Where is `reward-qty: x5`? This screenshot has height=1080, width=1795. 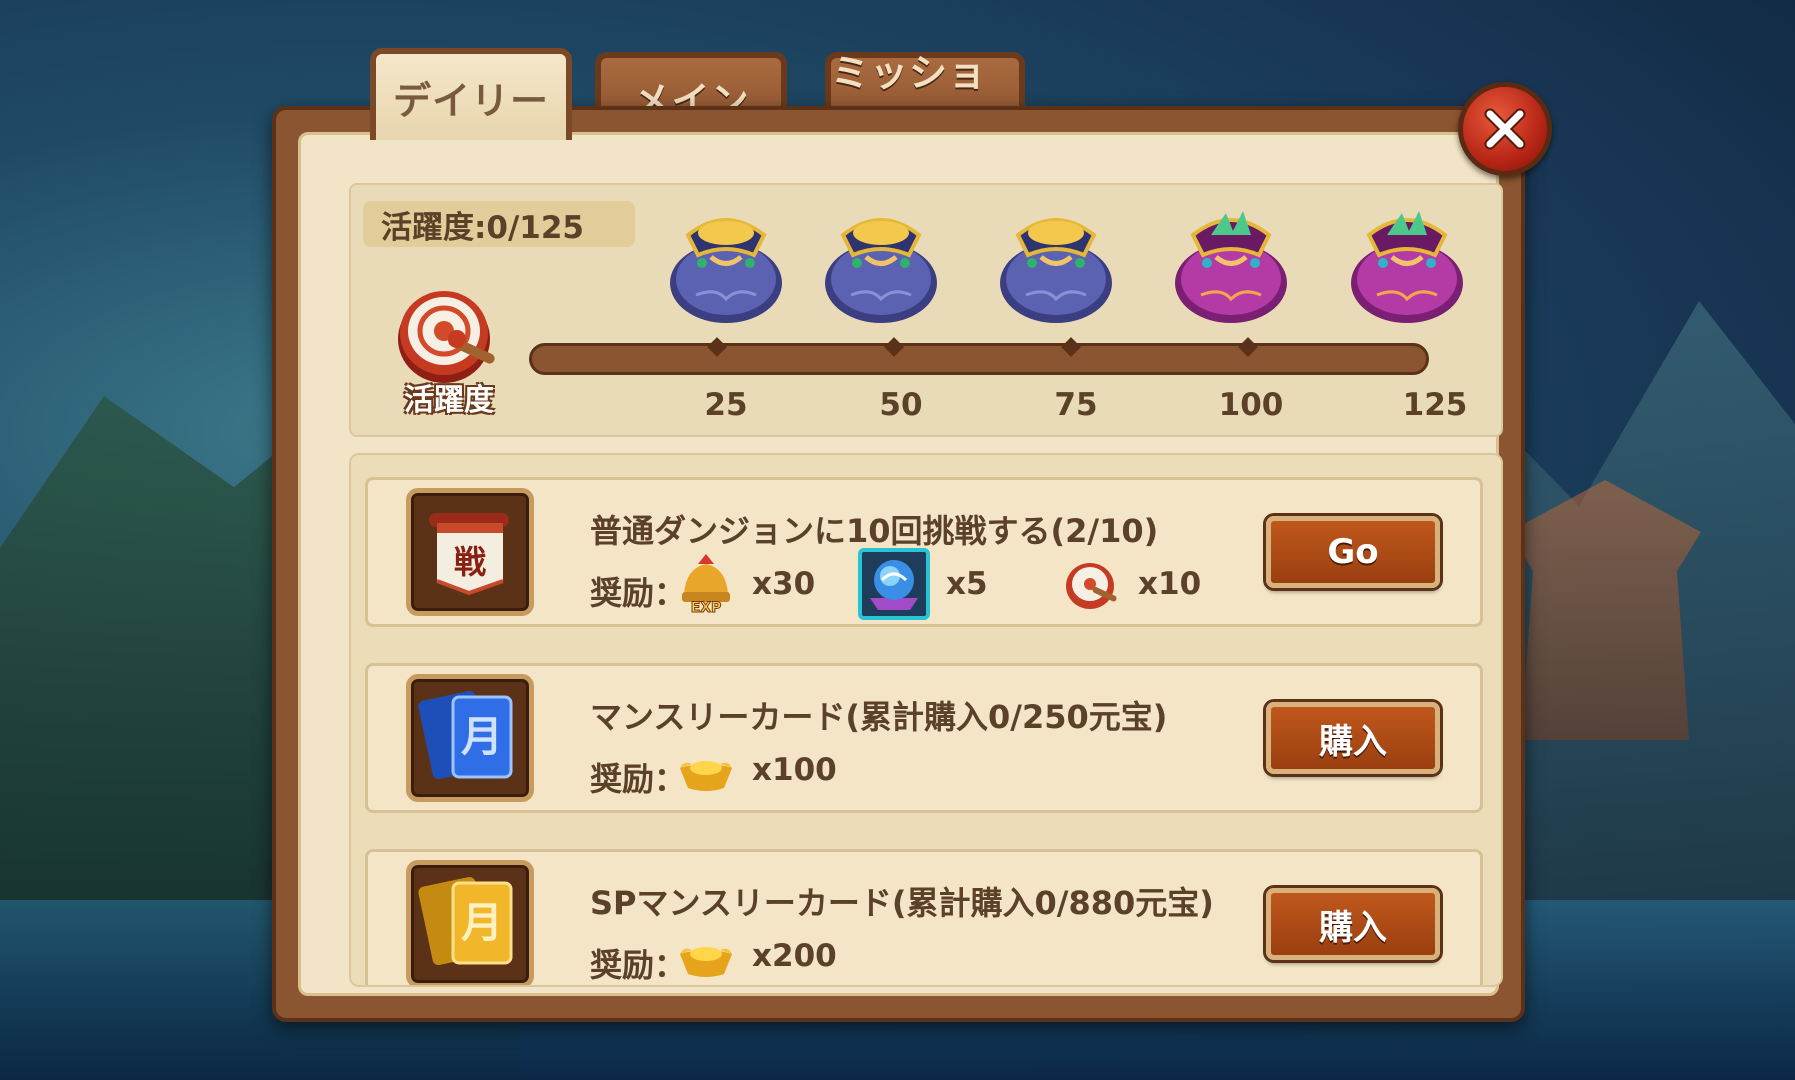 reward-qty: x5 is located at coordinates (967, 584).